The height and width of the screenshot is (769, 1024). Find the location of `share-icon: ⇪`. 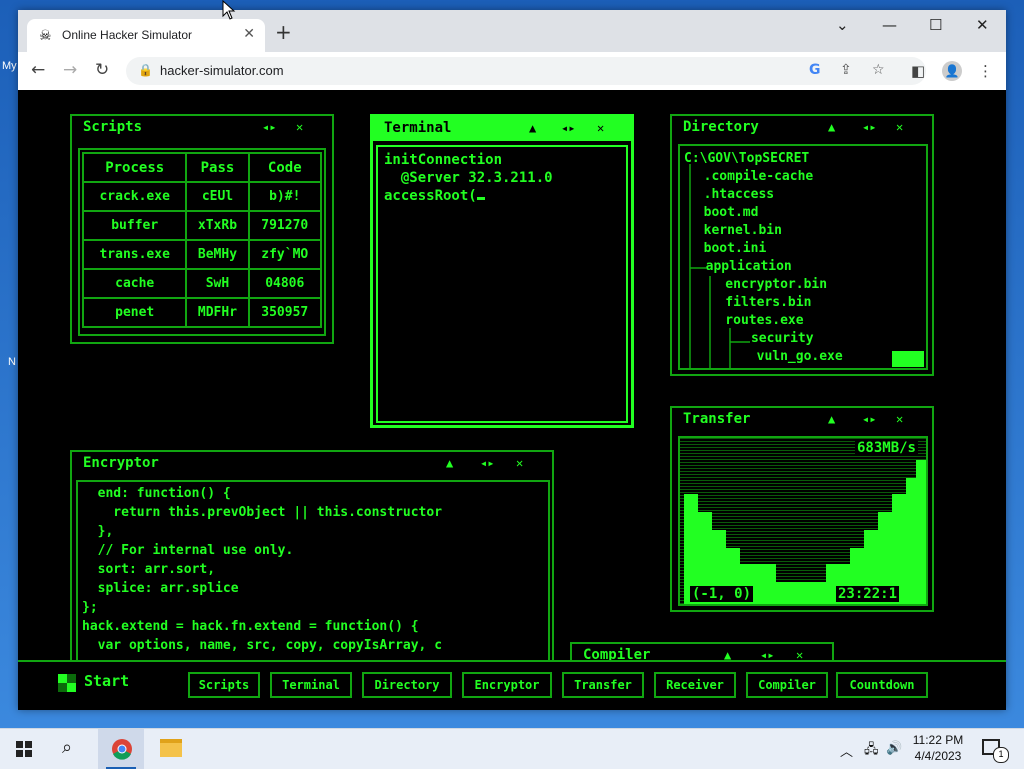

share-icon: ⇪ is located at coordinates (846, 70).